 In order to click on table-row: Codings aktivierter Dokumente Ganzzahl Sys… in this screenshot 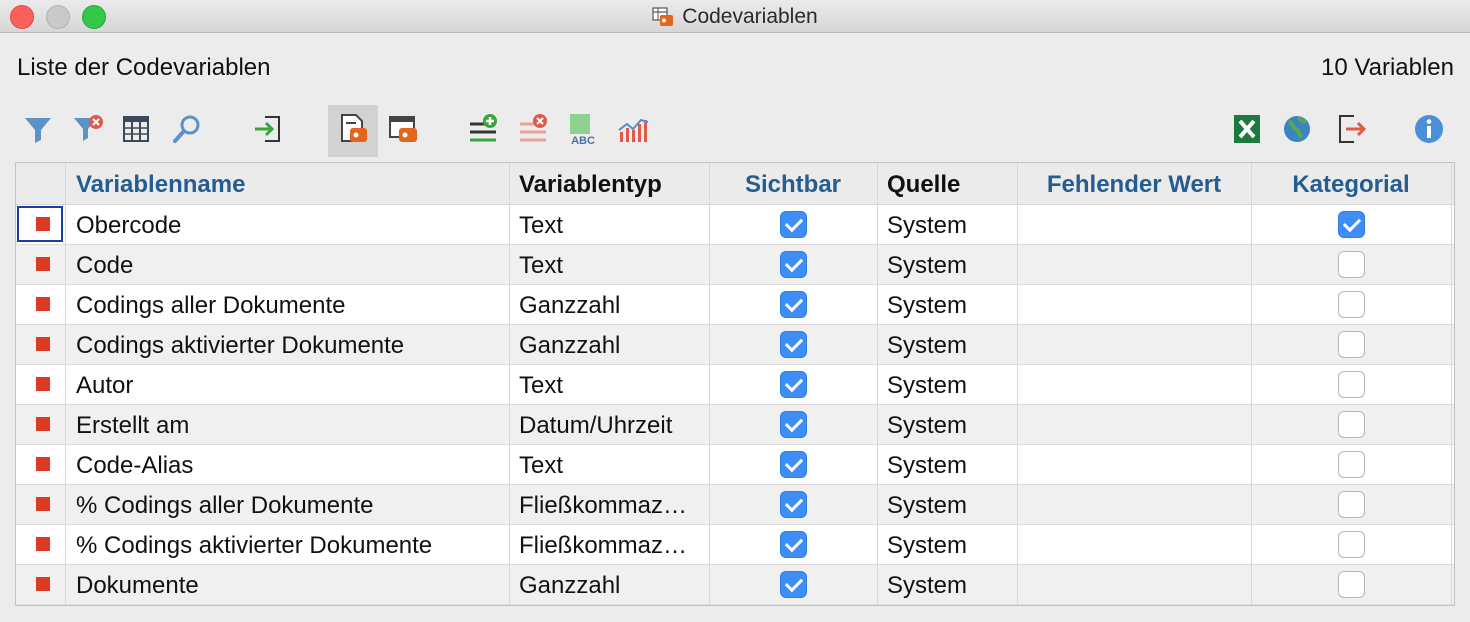, I will do `click(735, 345)`.